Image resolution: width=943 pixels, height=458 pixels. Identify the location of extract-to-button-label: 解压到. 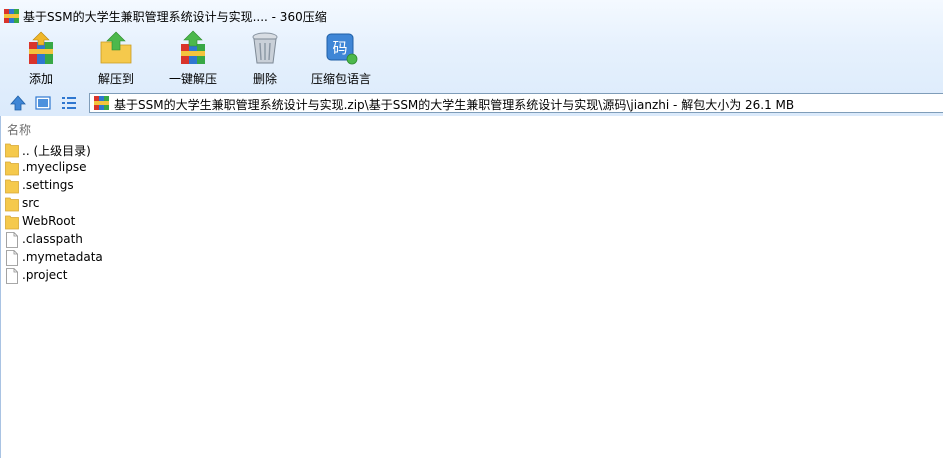
(115, 79).